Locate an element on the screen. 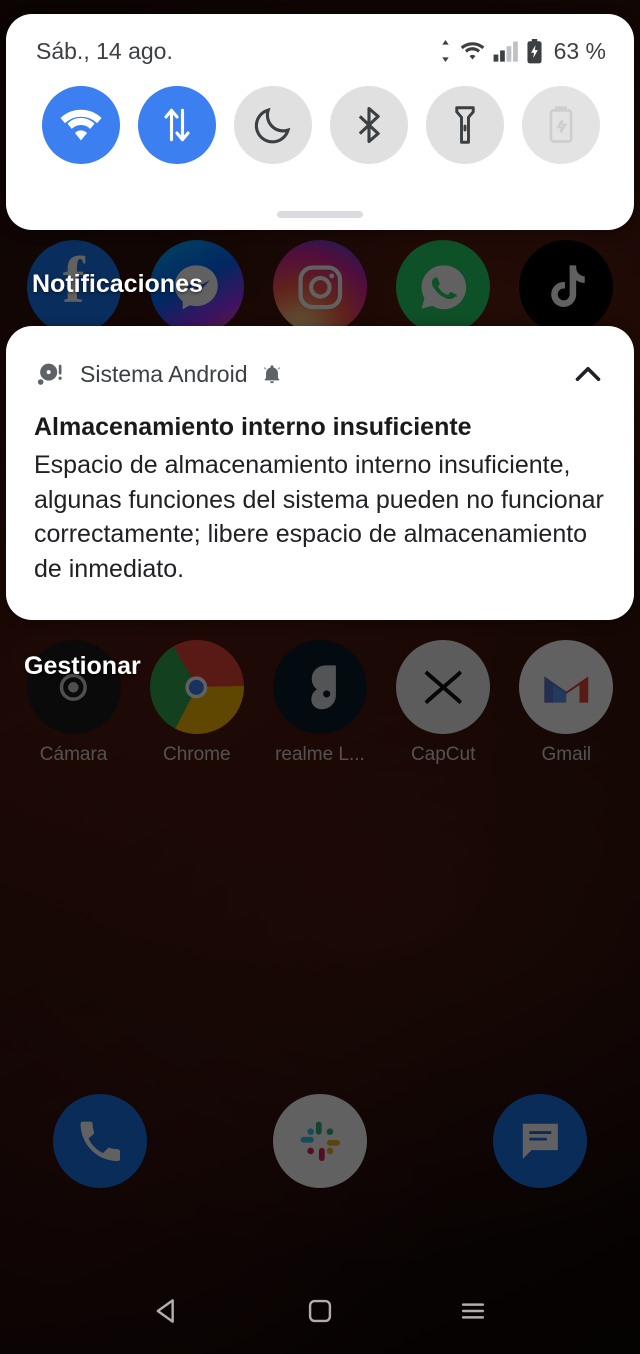 Image resolution: width=640 pixels, height=1354 pixels. qs-tile-battery-saver is located at coordinates (561, 125).